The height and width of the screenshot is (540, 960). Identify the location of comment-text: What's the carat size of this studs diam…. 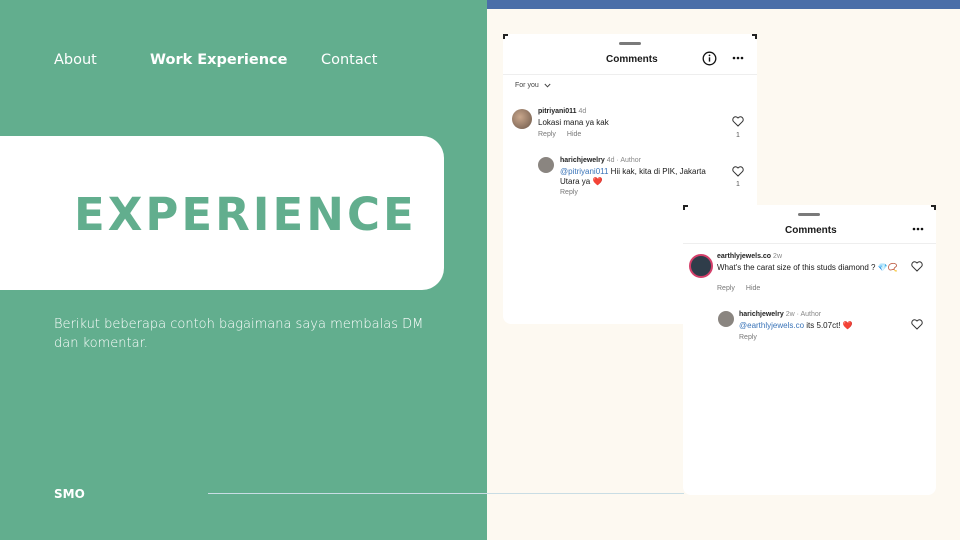
(807, 267).